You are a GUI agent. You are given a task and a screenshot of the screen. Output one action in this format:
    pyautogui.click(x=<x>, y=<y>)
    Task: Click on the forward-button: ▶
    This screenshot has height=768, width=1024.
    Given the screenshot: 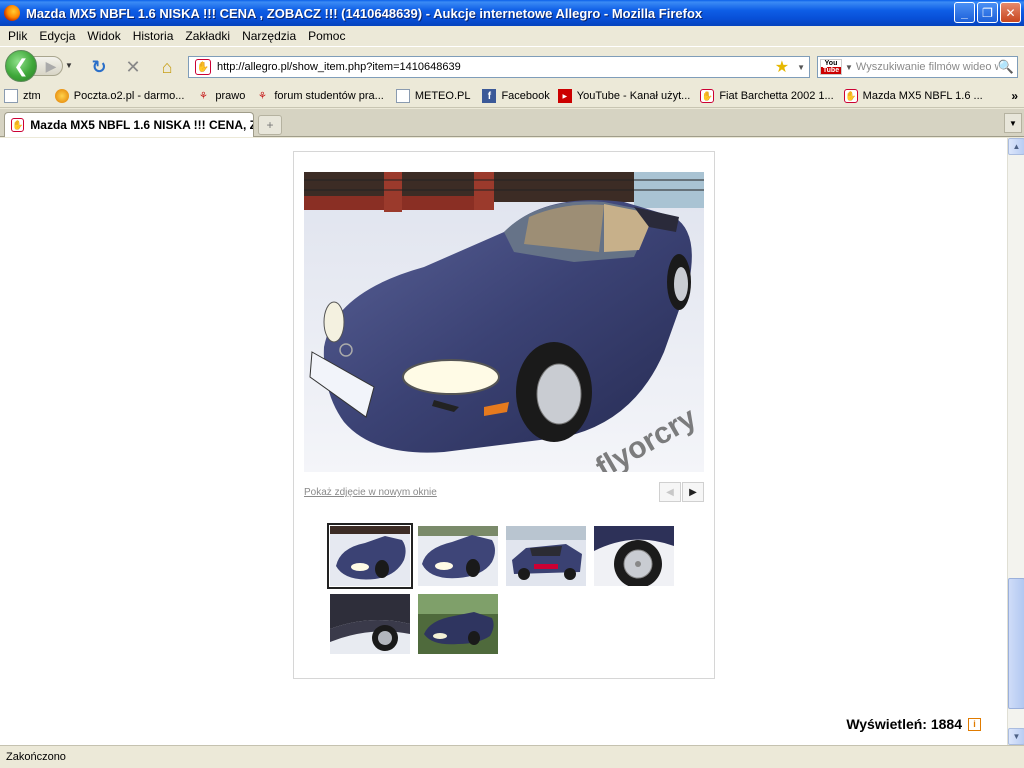 What is the action you would take?
    pyautogui.click(x=48, y=66)
    